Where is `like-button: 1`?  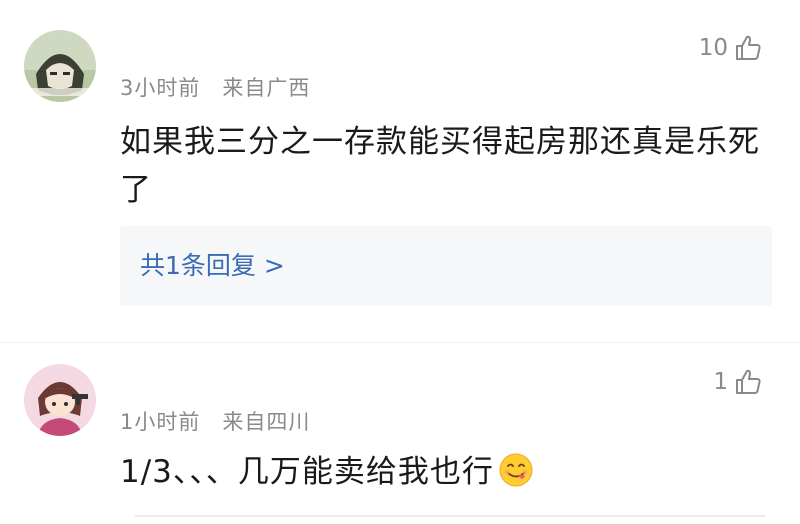 like-button: 1 is located at coordinates (737, 382).